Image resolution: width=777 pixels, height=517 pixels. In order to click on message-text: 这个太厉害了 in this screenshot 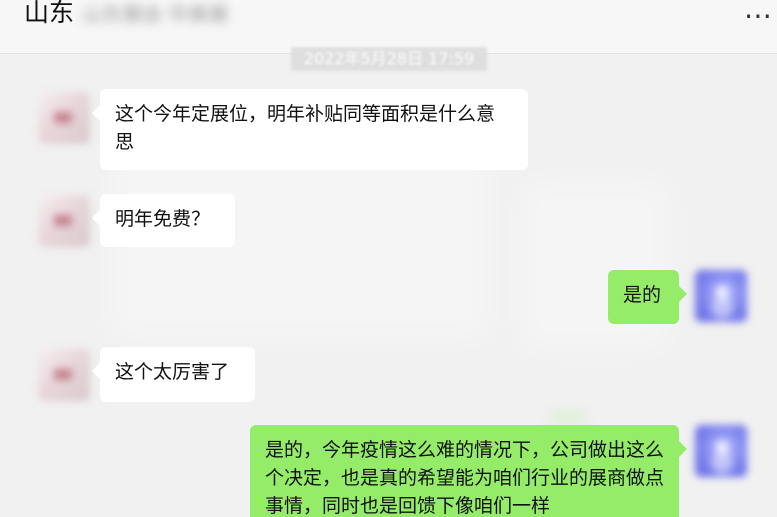, I will do `click(172, 372)`.